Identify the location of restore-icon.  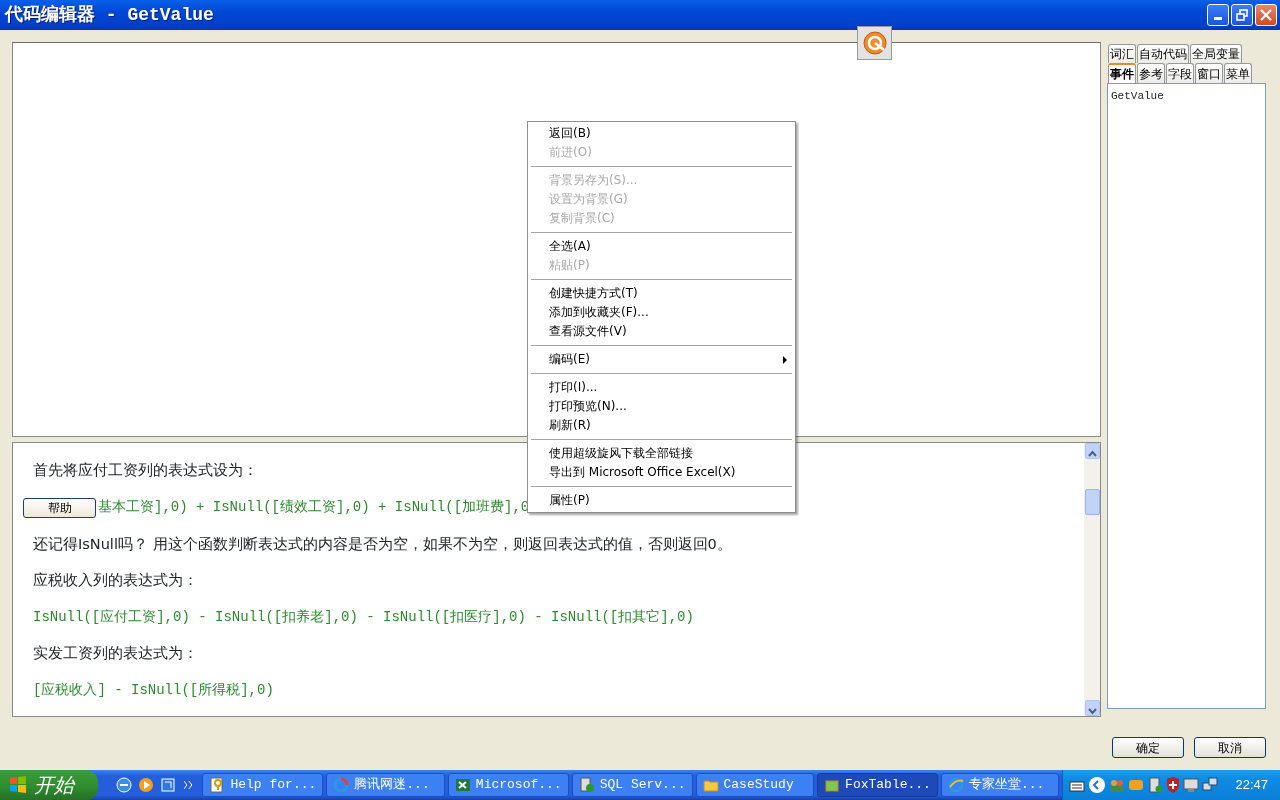
(1242, 15).